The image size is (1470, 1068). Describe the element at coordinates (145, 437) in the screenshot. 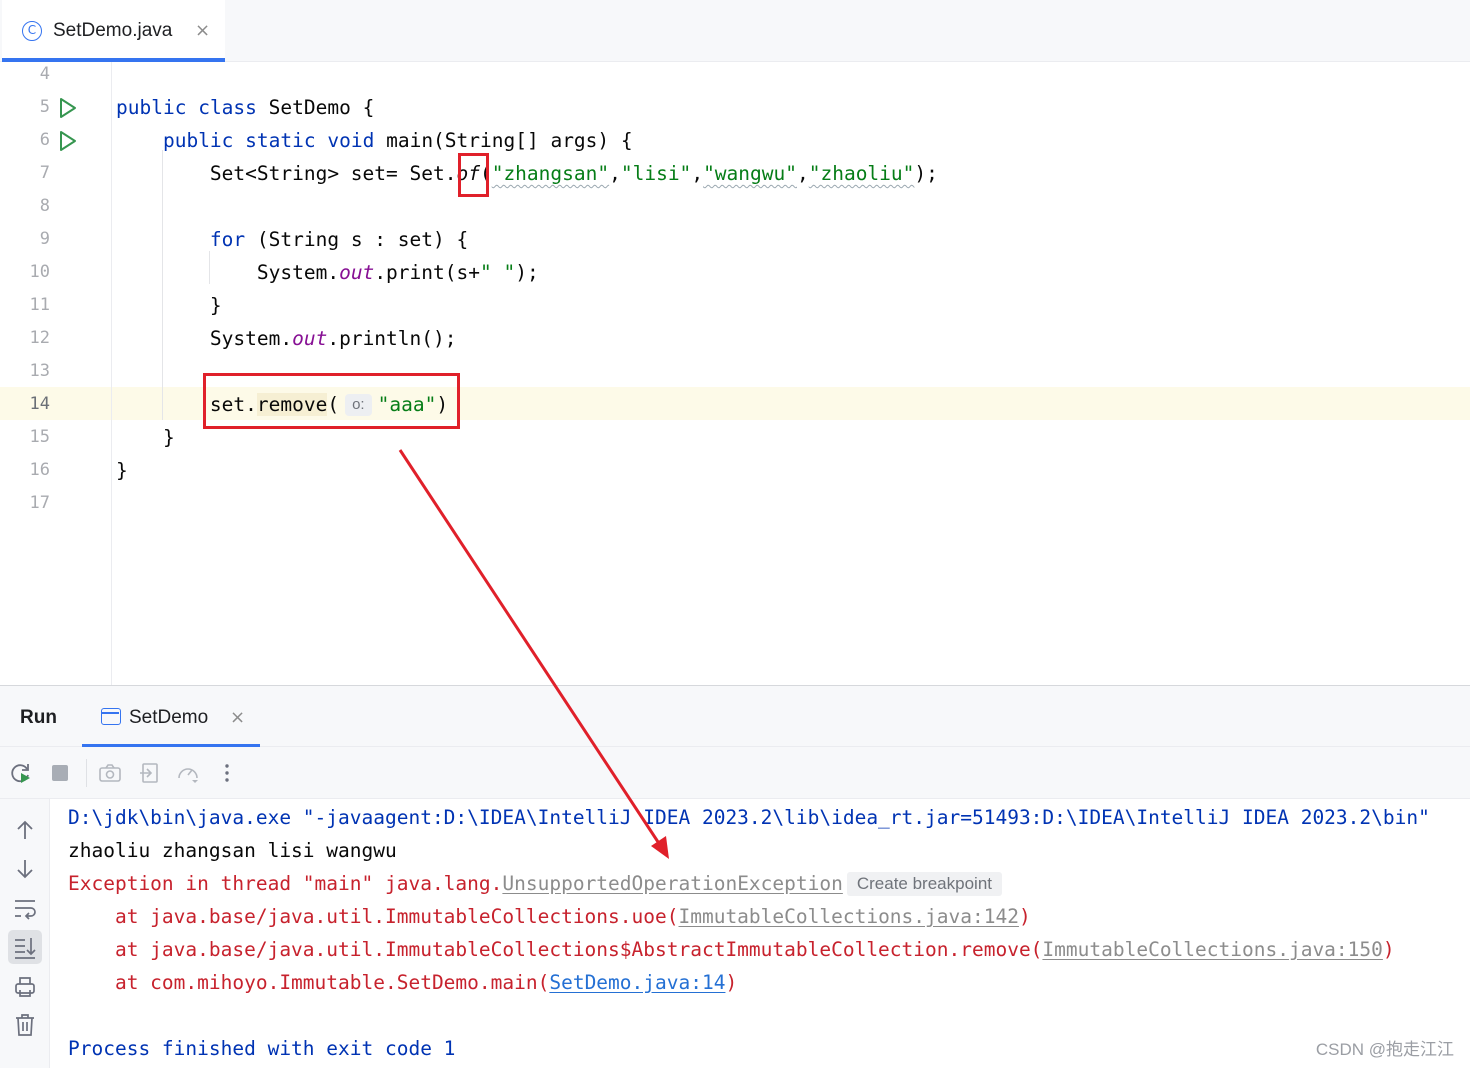

I see `code-line-15: }` at that location.